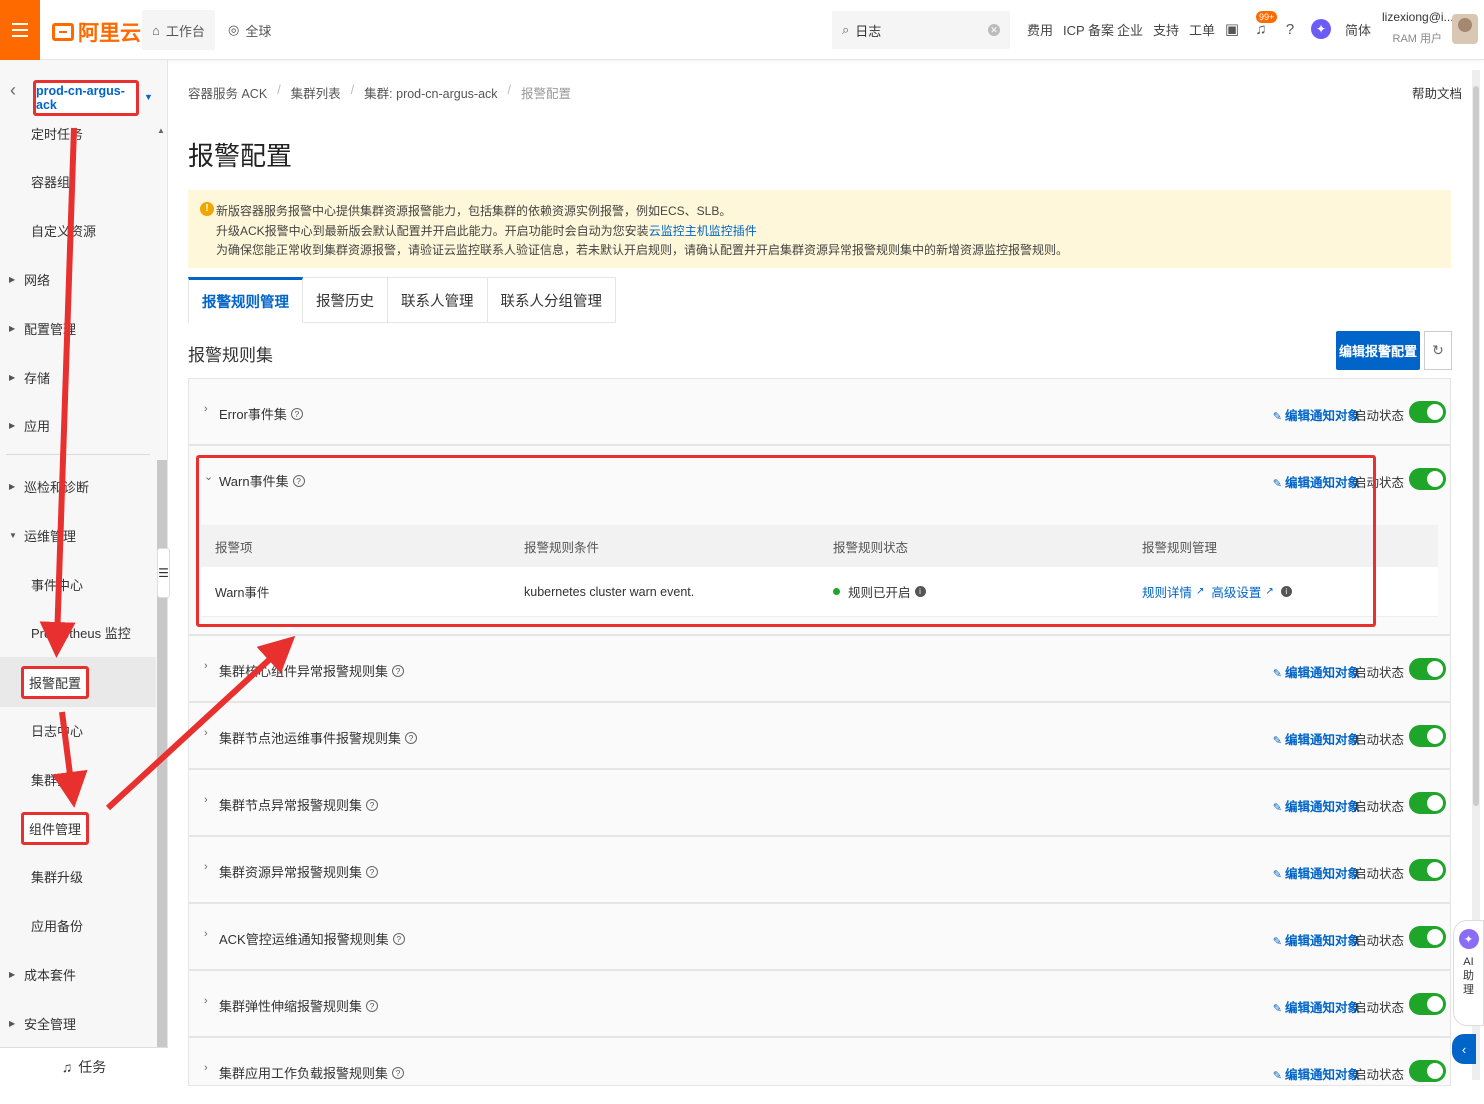 This screenshot has width=1484, height=1104. Describe the element at coordinates (178, 30) in the screenshot. I see `workbench-button: ⌂ 工作台` at that location.